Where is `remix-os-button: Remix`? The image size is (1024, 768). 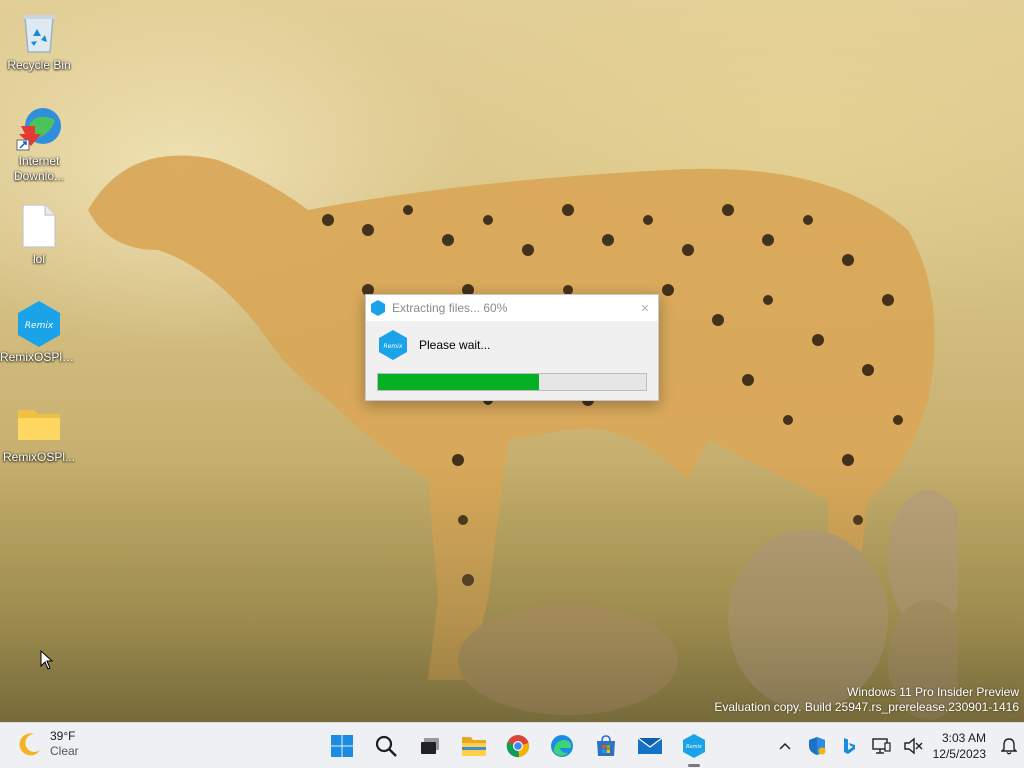
remix-os-button: Remix is located at coordinates (694, 745).